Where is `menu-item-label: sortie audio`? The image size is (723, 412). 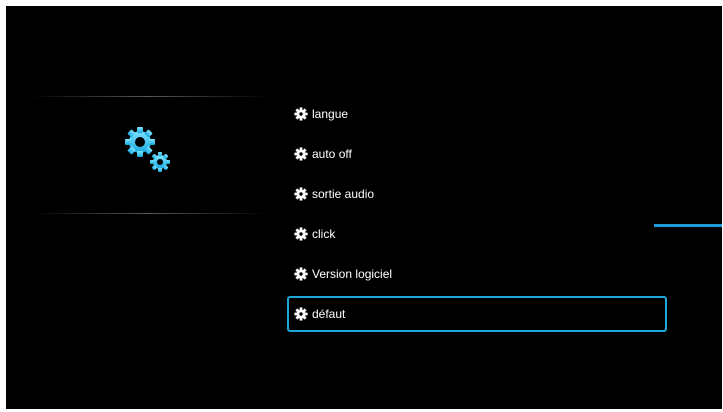 menu-item-label: sortie audio is located at coordinates (343, 194).